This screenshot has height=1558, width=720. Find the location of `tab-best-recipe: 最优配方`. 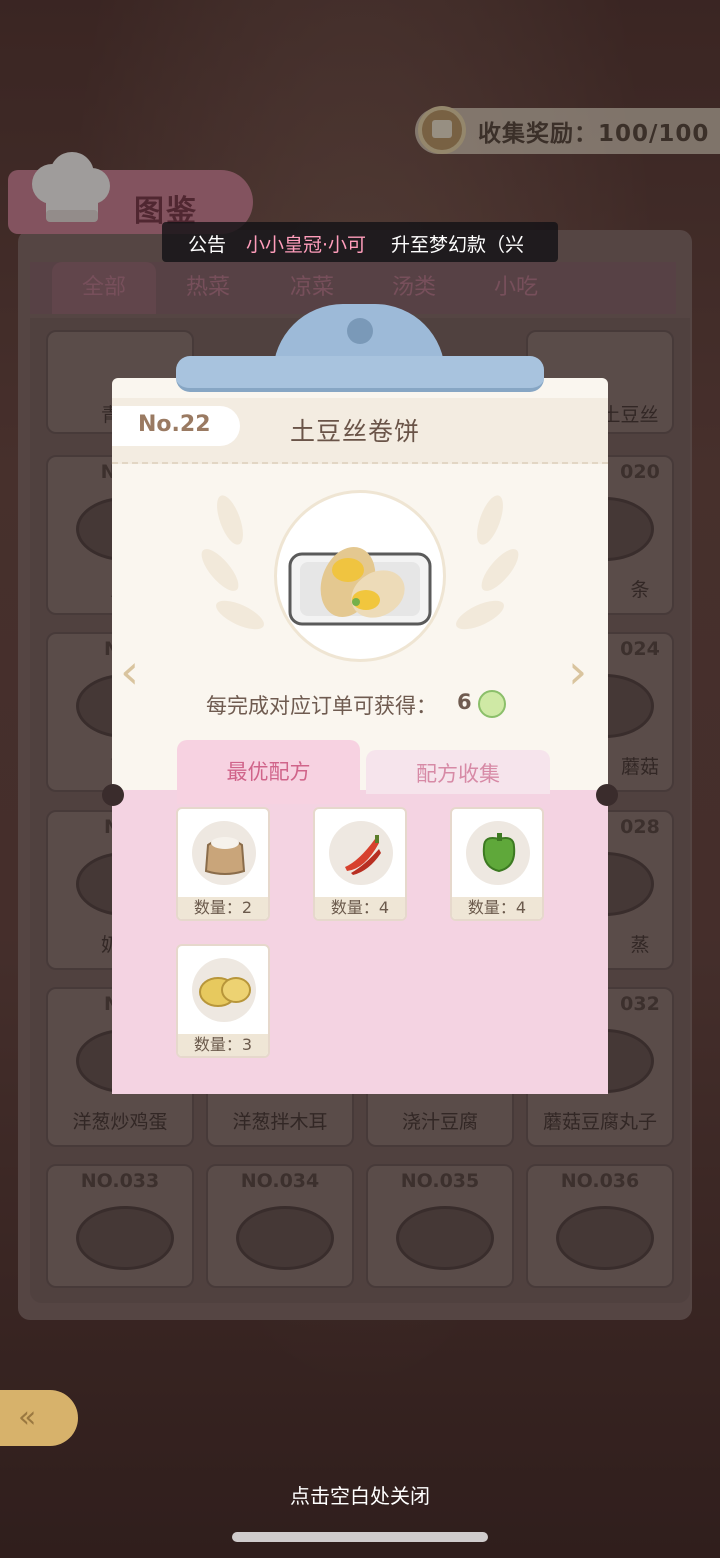

tab-best-recipe: 最优配方 is located at coordinates (268, 772).